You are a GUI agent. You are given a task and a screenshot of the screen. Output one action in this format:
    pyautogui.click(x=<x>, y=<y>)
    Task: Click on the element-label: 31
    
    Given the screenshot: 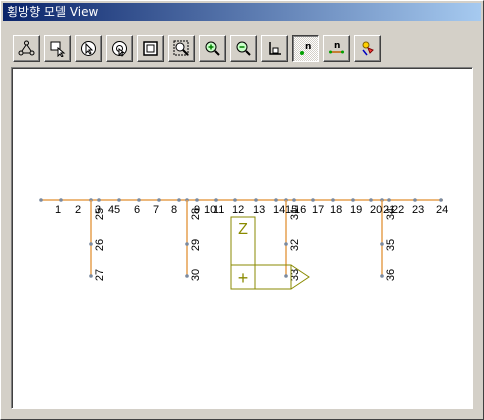 What is the action you would take?
    pyautogui.click(x=295, y=214)
    